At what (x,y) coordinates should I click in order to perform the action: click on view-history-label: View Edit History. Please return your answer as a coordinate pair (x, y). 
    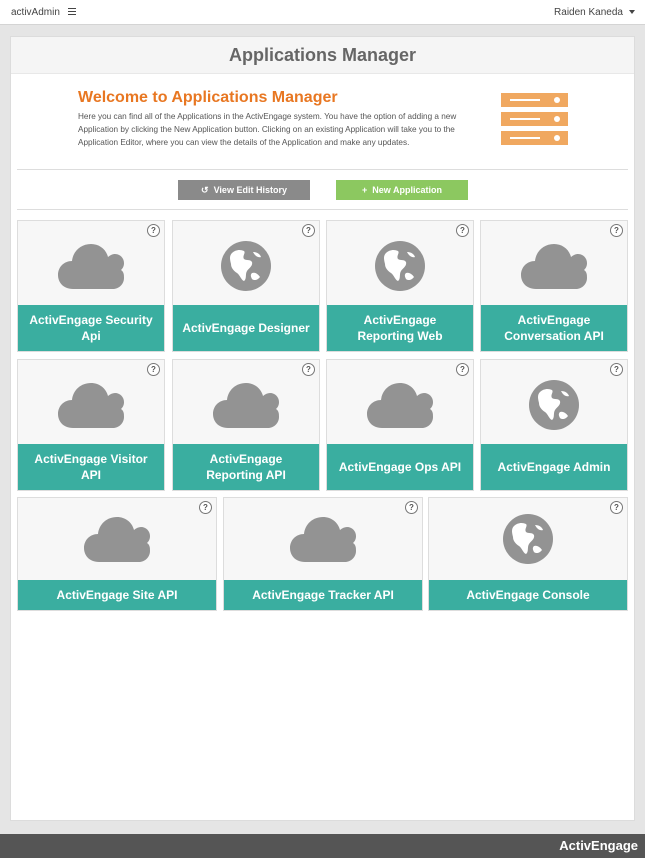
    Looking at the image, I should click on (250, 190).